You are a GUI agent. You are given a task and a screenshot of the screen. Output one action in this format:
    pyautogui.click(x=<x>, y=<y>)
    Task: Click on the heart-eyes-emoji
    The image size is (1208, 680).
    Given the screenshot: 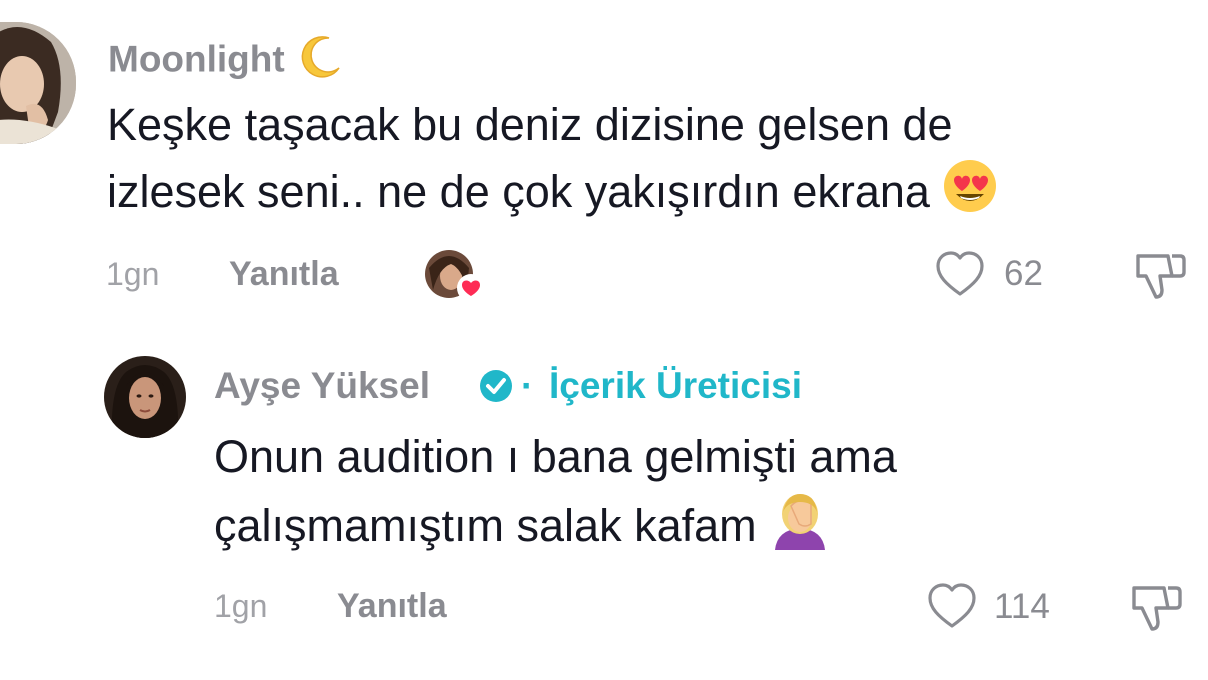 What is the action you would take?
    pyautogui.click(x=970, y=195)
    